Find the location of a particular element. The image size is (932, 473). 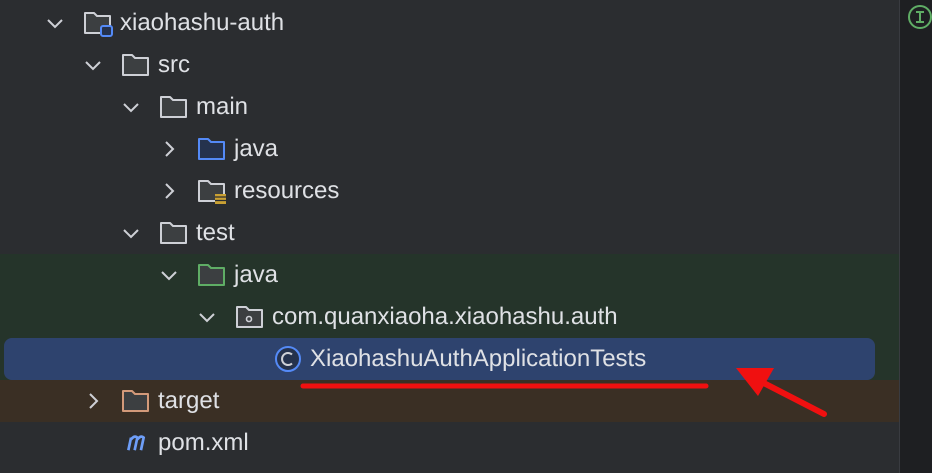

tree-item-label: test is located at coordinates (215, 233).